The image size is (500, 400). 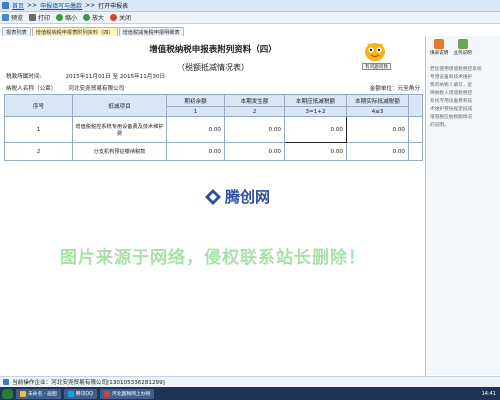 I want to click on zoom-out-icon, so click(x=60, y=17).